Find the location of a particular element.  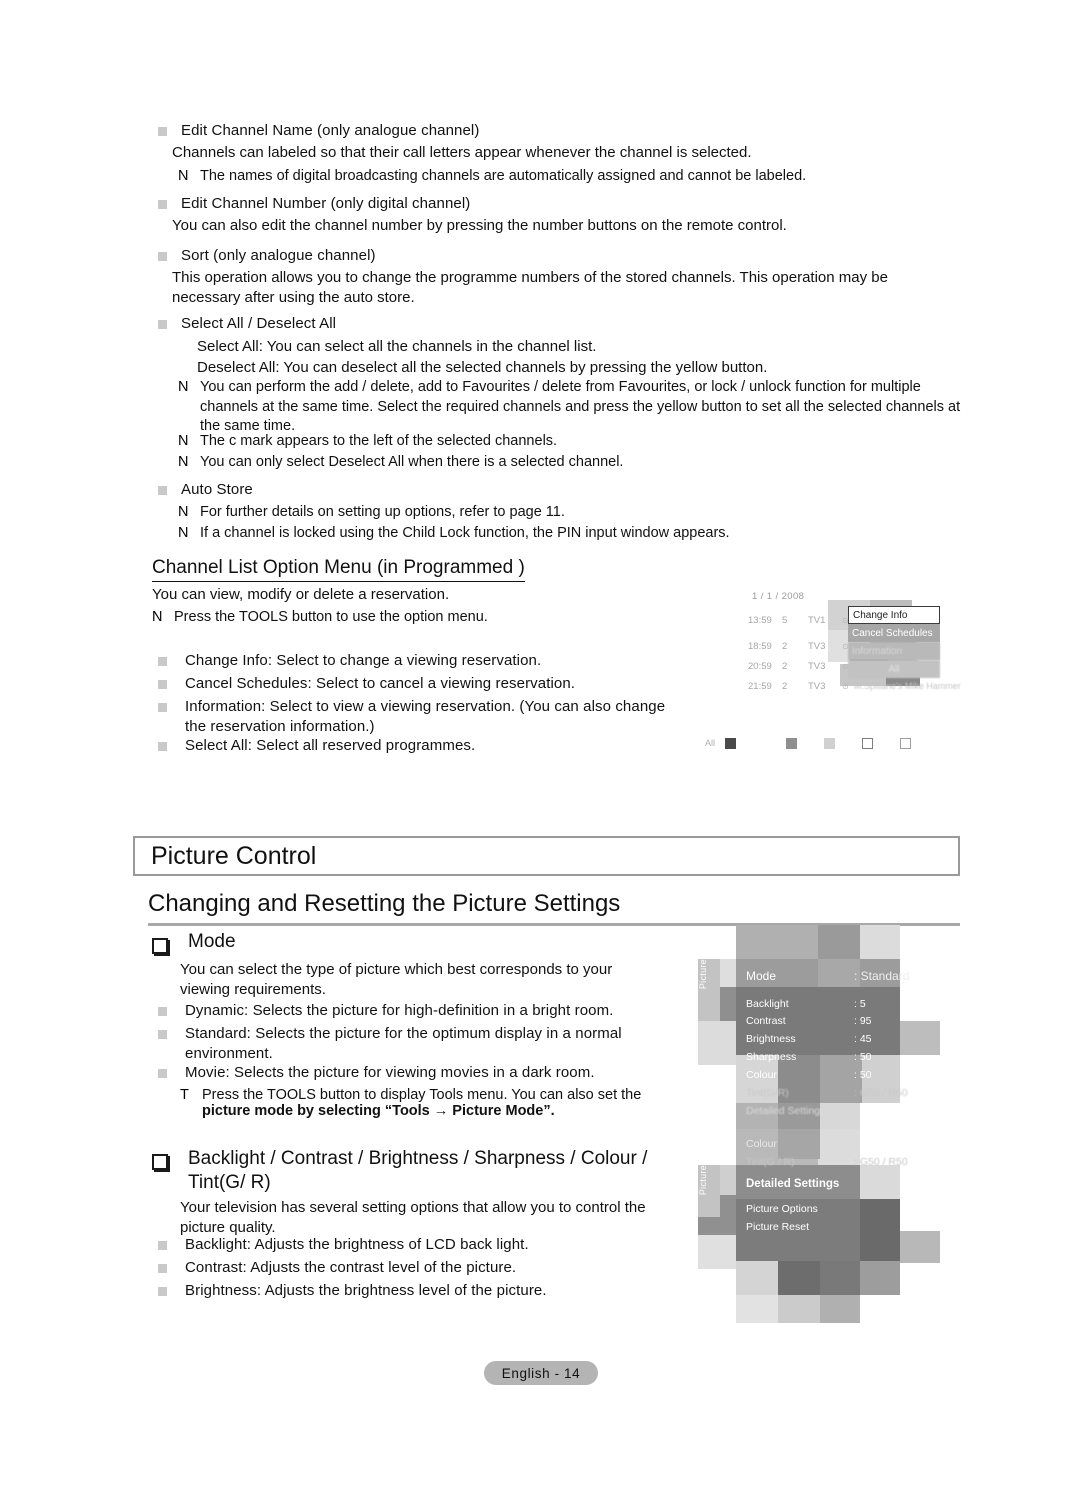

chapter-title-box: Picture Control is located at coordinates (546, 856).